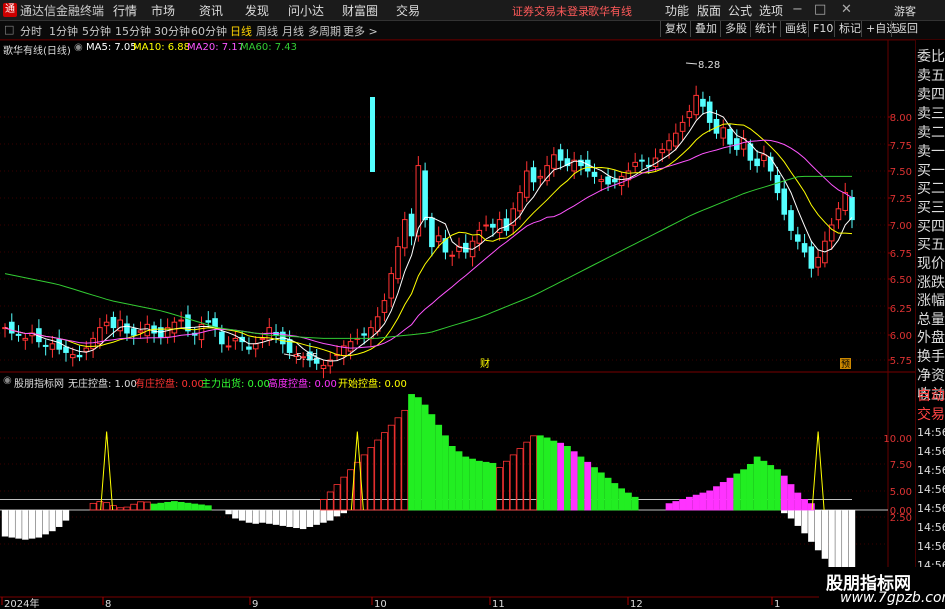 The width and height of the screenshot is (945, 609). Describe the element at coordinates (498, 604) in the screenshot. I see `x-axis-label: 11` at that location.